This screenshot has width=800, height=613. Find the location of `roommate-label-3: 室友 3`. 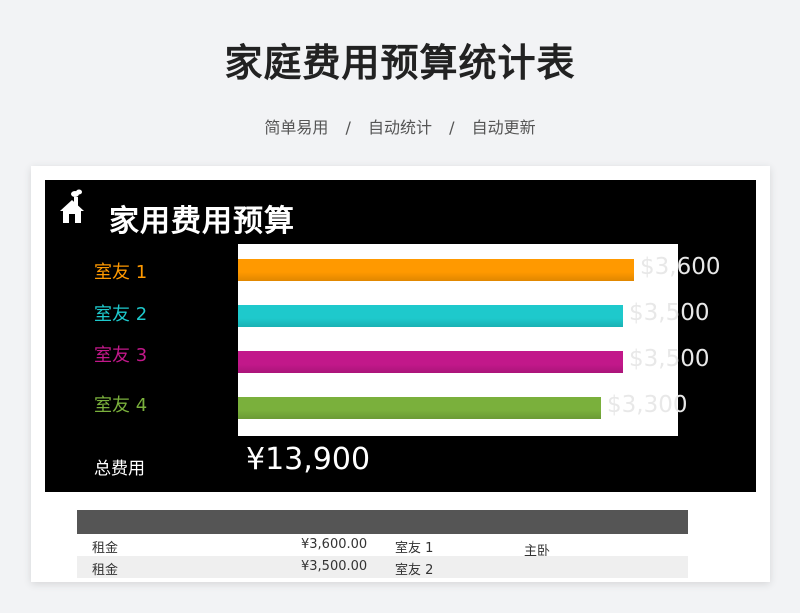

roommate-label-3: 室友 3 is located at coordinates (121, 355).